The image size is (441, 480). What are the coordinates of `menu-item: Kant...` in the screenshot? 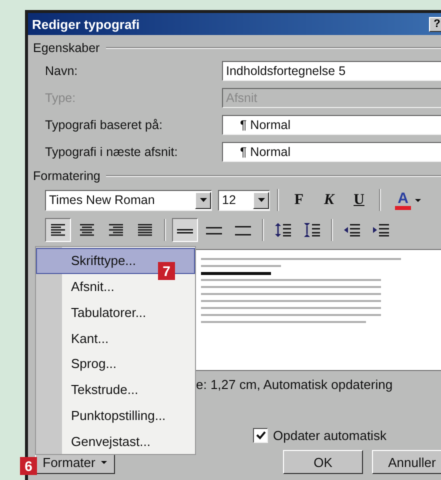 It's located at (115, 338).